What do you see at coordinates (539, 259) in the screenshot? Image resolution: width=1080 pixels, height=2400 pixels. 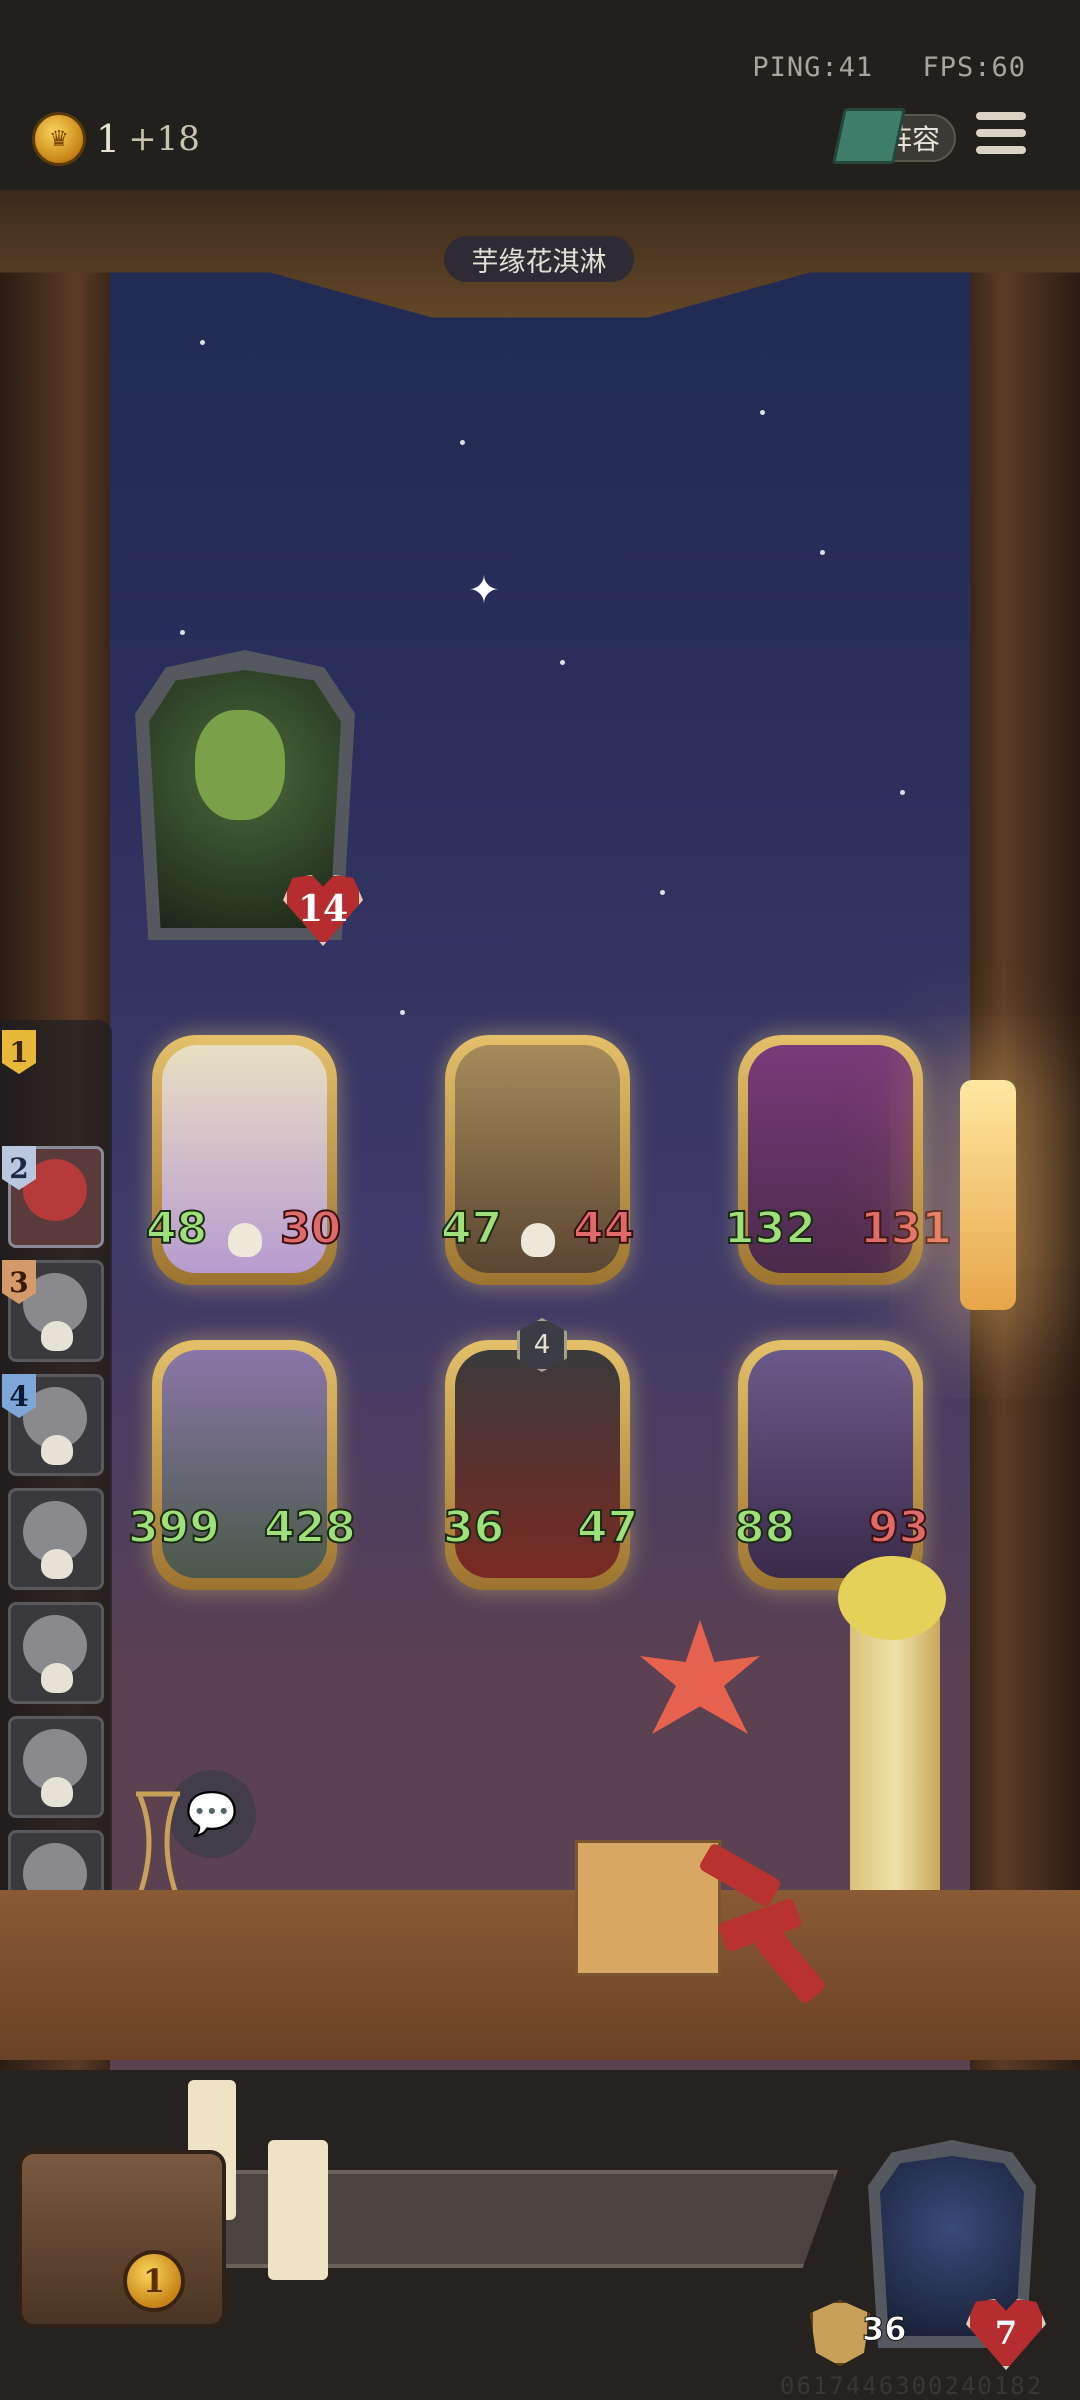 I see `opponent-name: 芋缘花淇淋` at bounding box center [539, 259].